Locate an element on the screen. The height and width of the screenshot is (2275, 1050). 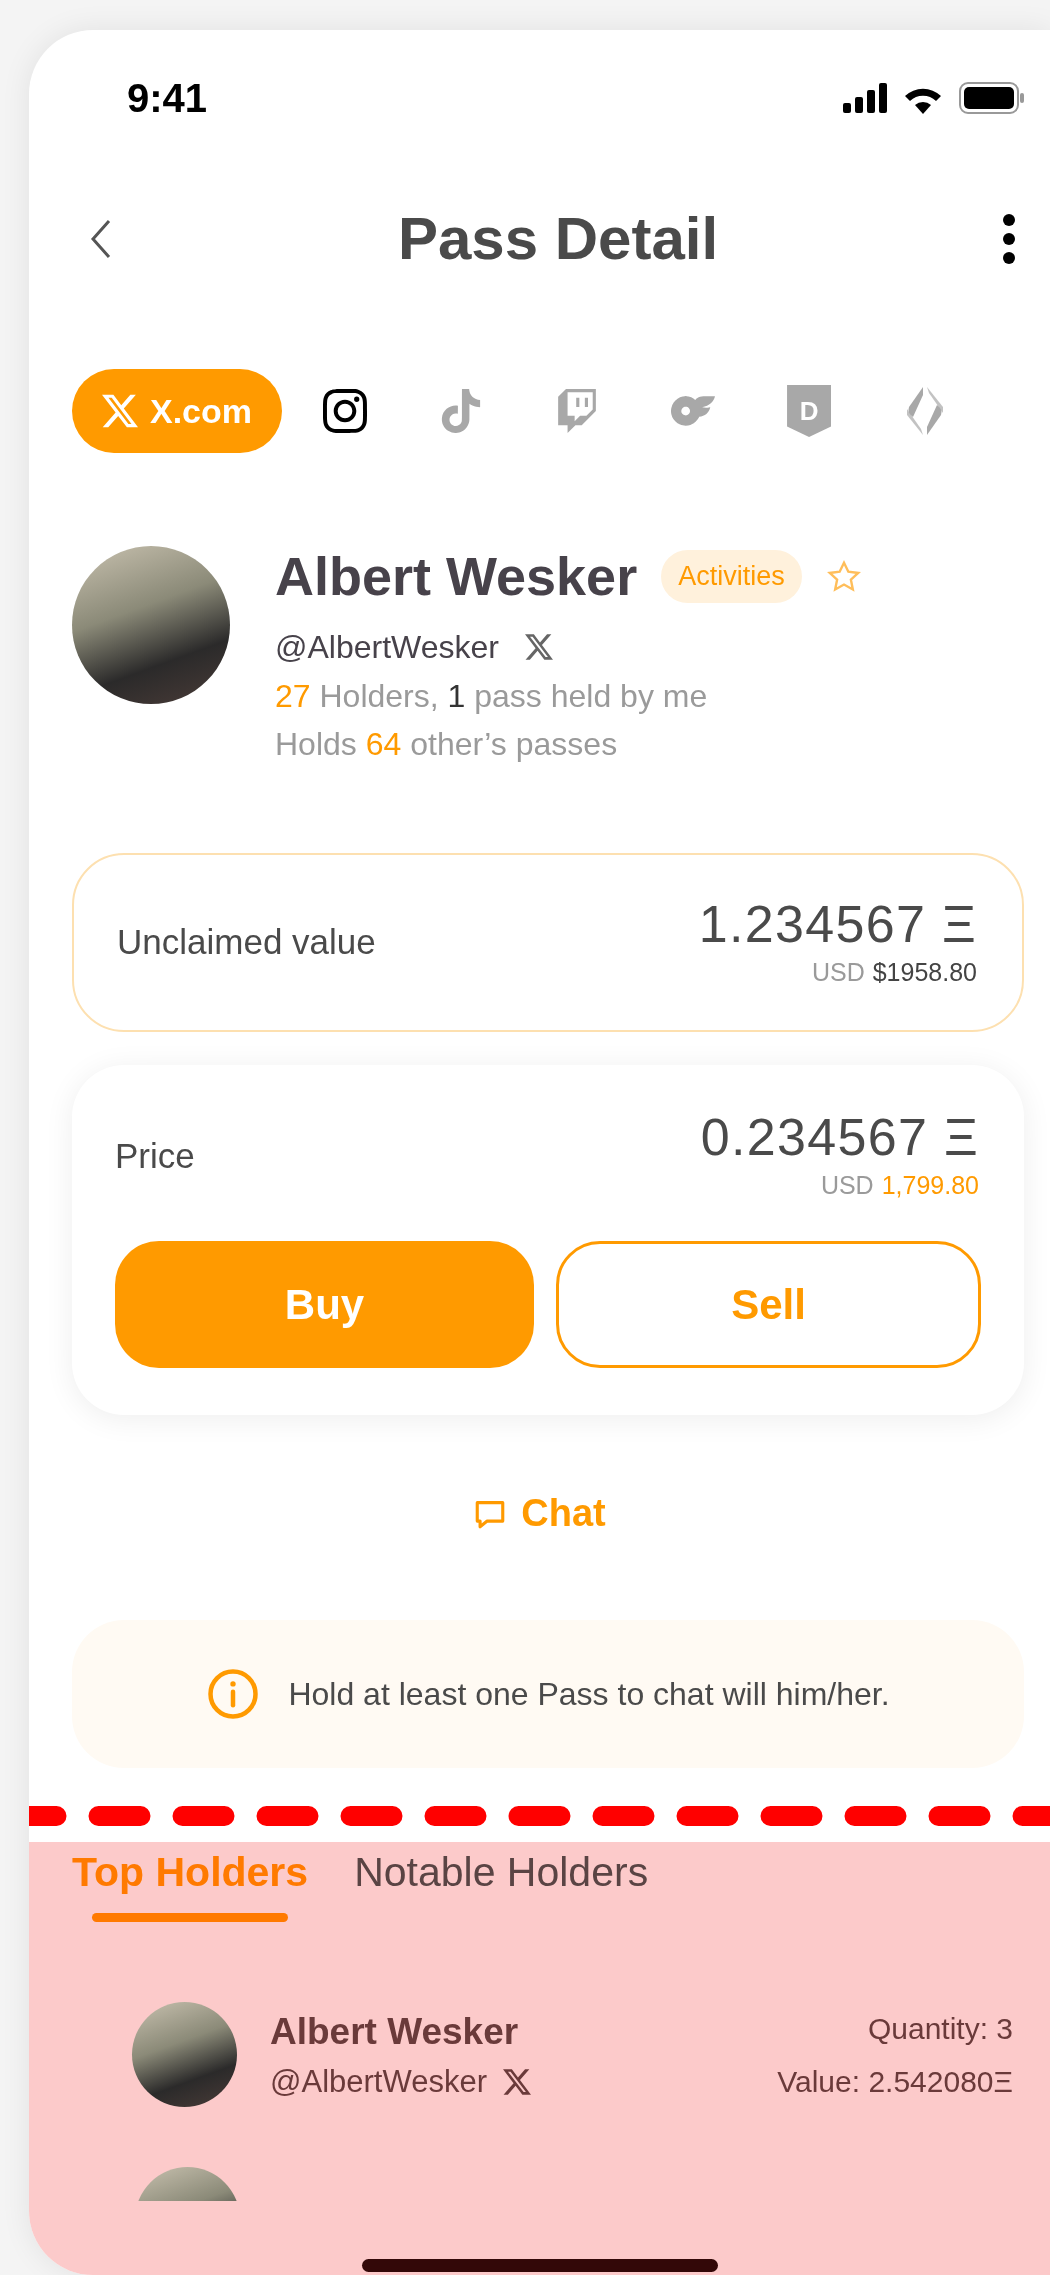
buy-button: Buy is located at coordinates (324, 1304).